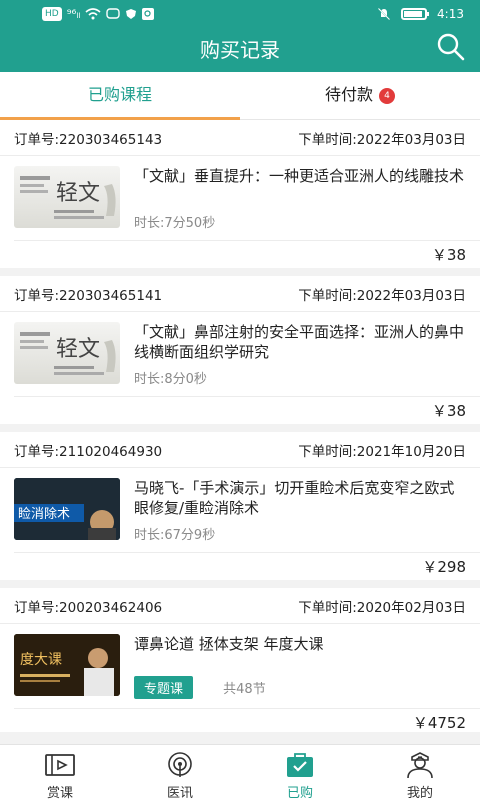  What do you see at coordinates (300, 176) in the screenshot?
I see `course-title: 「文献」垂直提升：一种更适合亚洲人的线雕技术` at bounding box center [300, 176].